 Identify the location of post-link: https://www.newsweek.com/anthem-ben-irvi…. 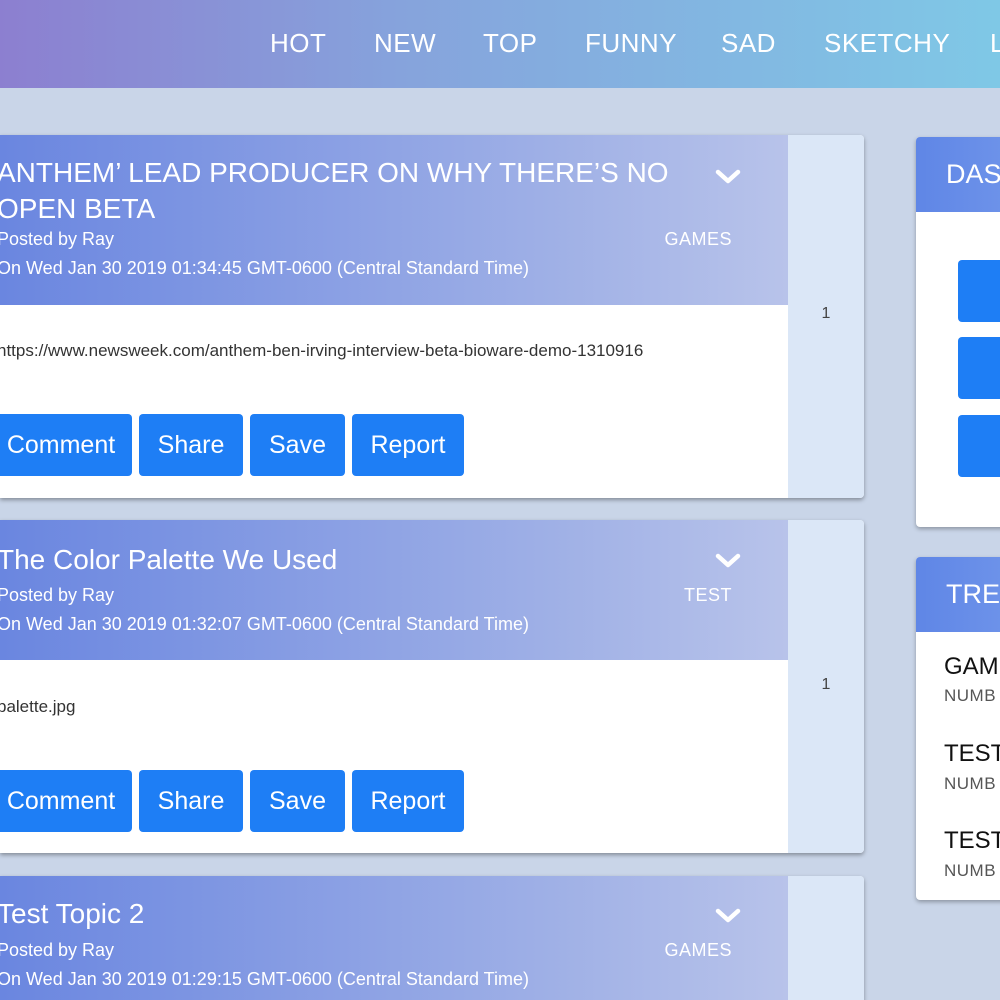
(321, 351).